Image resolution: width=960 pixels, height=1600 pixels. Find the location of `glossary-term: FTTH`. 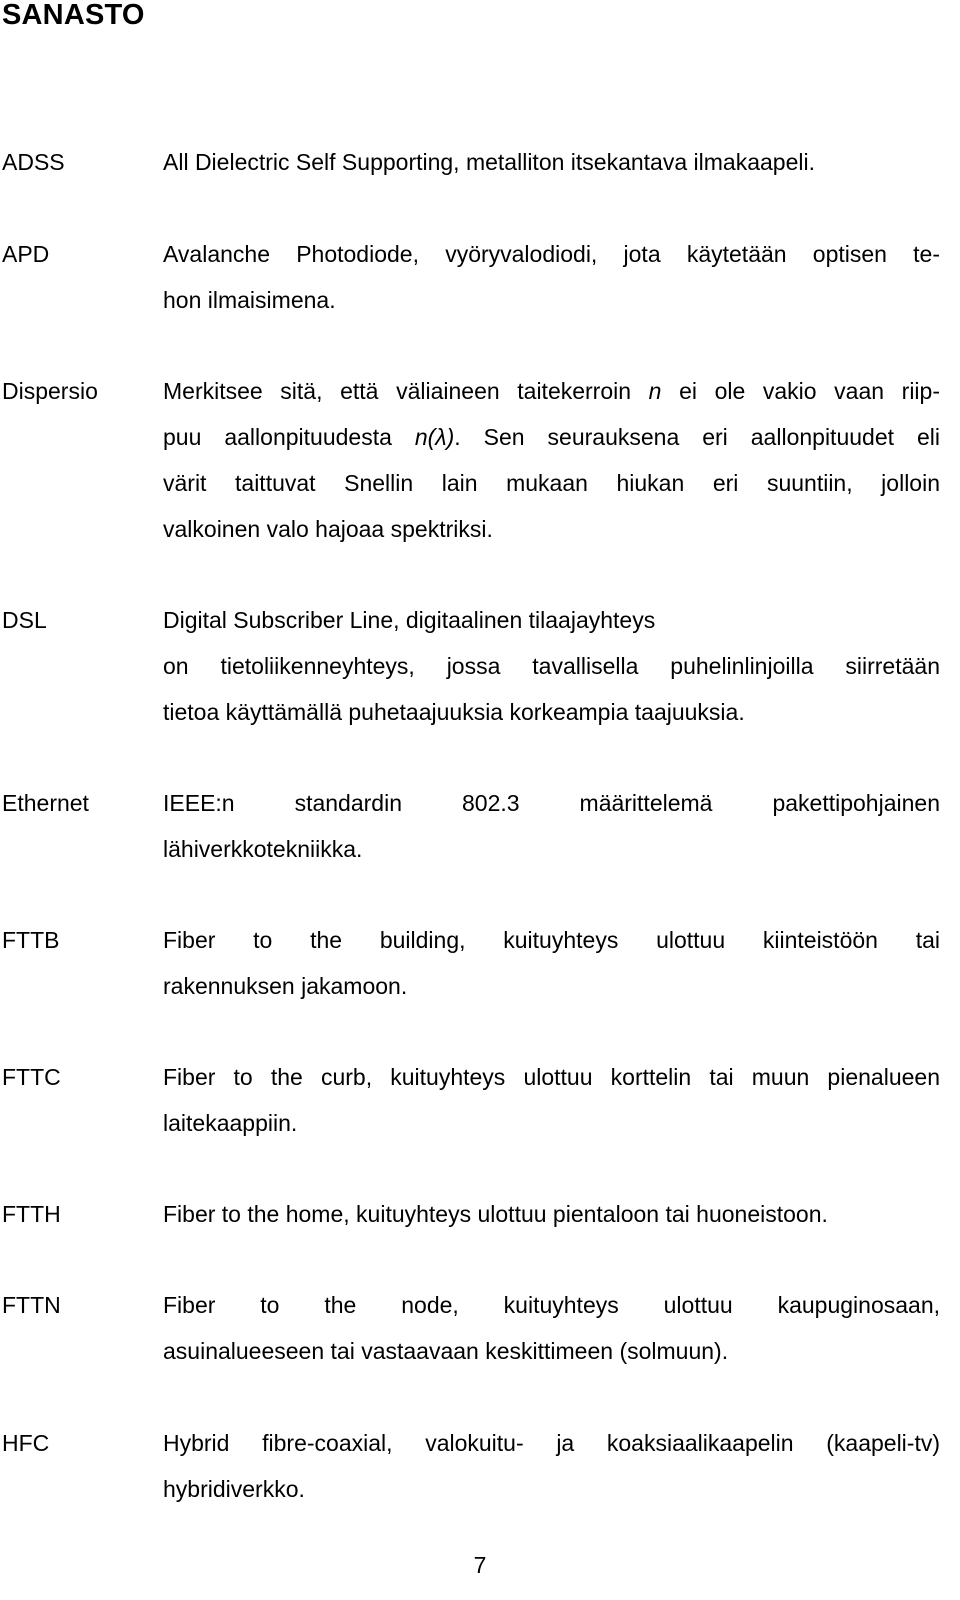

glossary-term: FTTH is located at coordinates (31, 1214).